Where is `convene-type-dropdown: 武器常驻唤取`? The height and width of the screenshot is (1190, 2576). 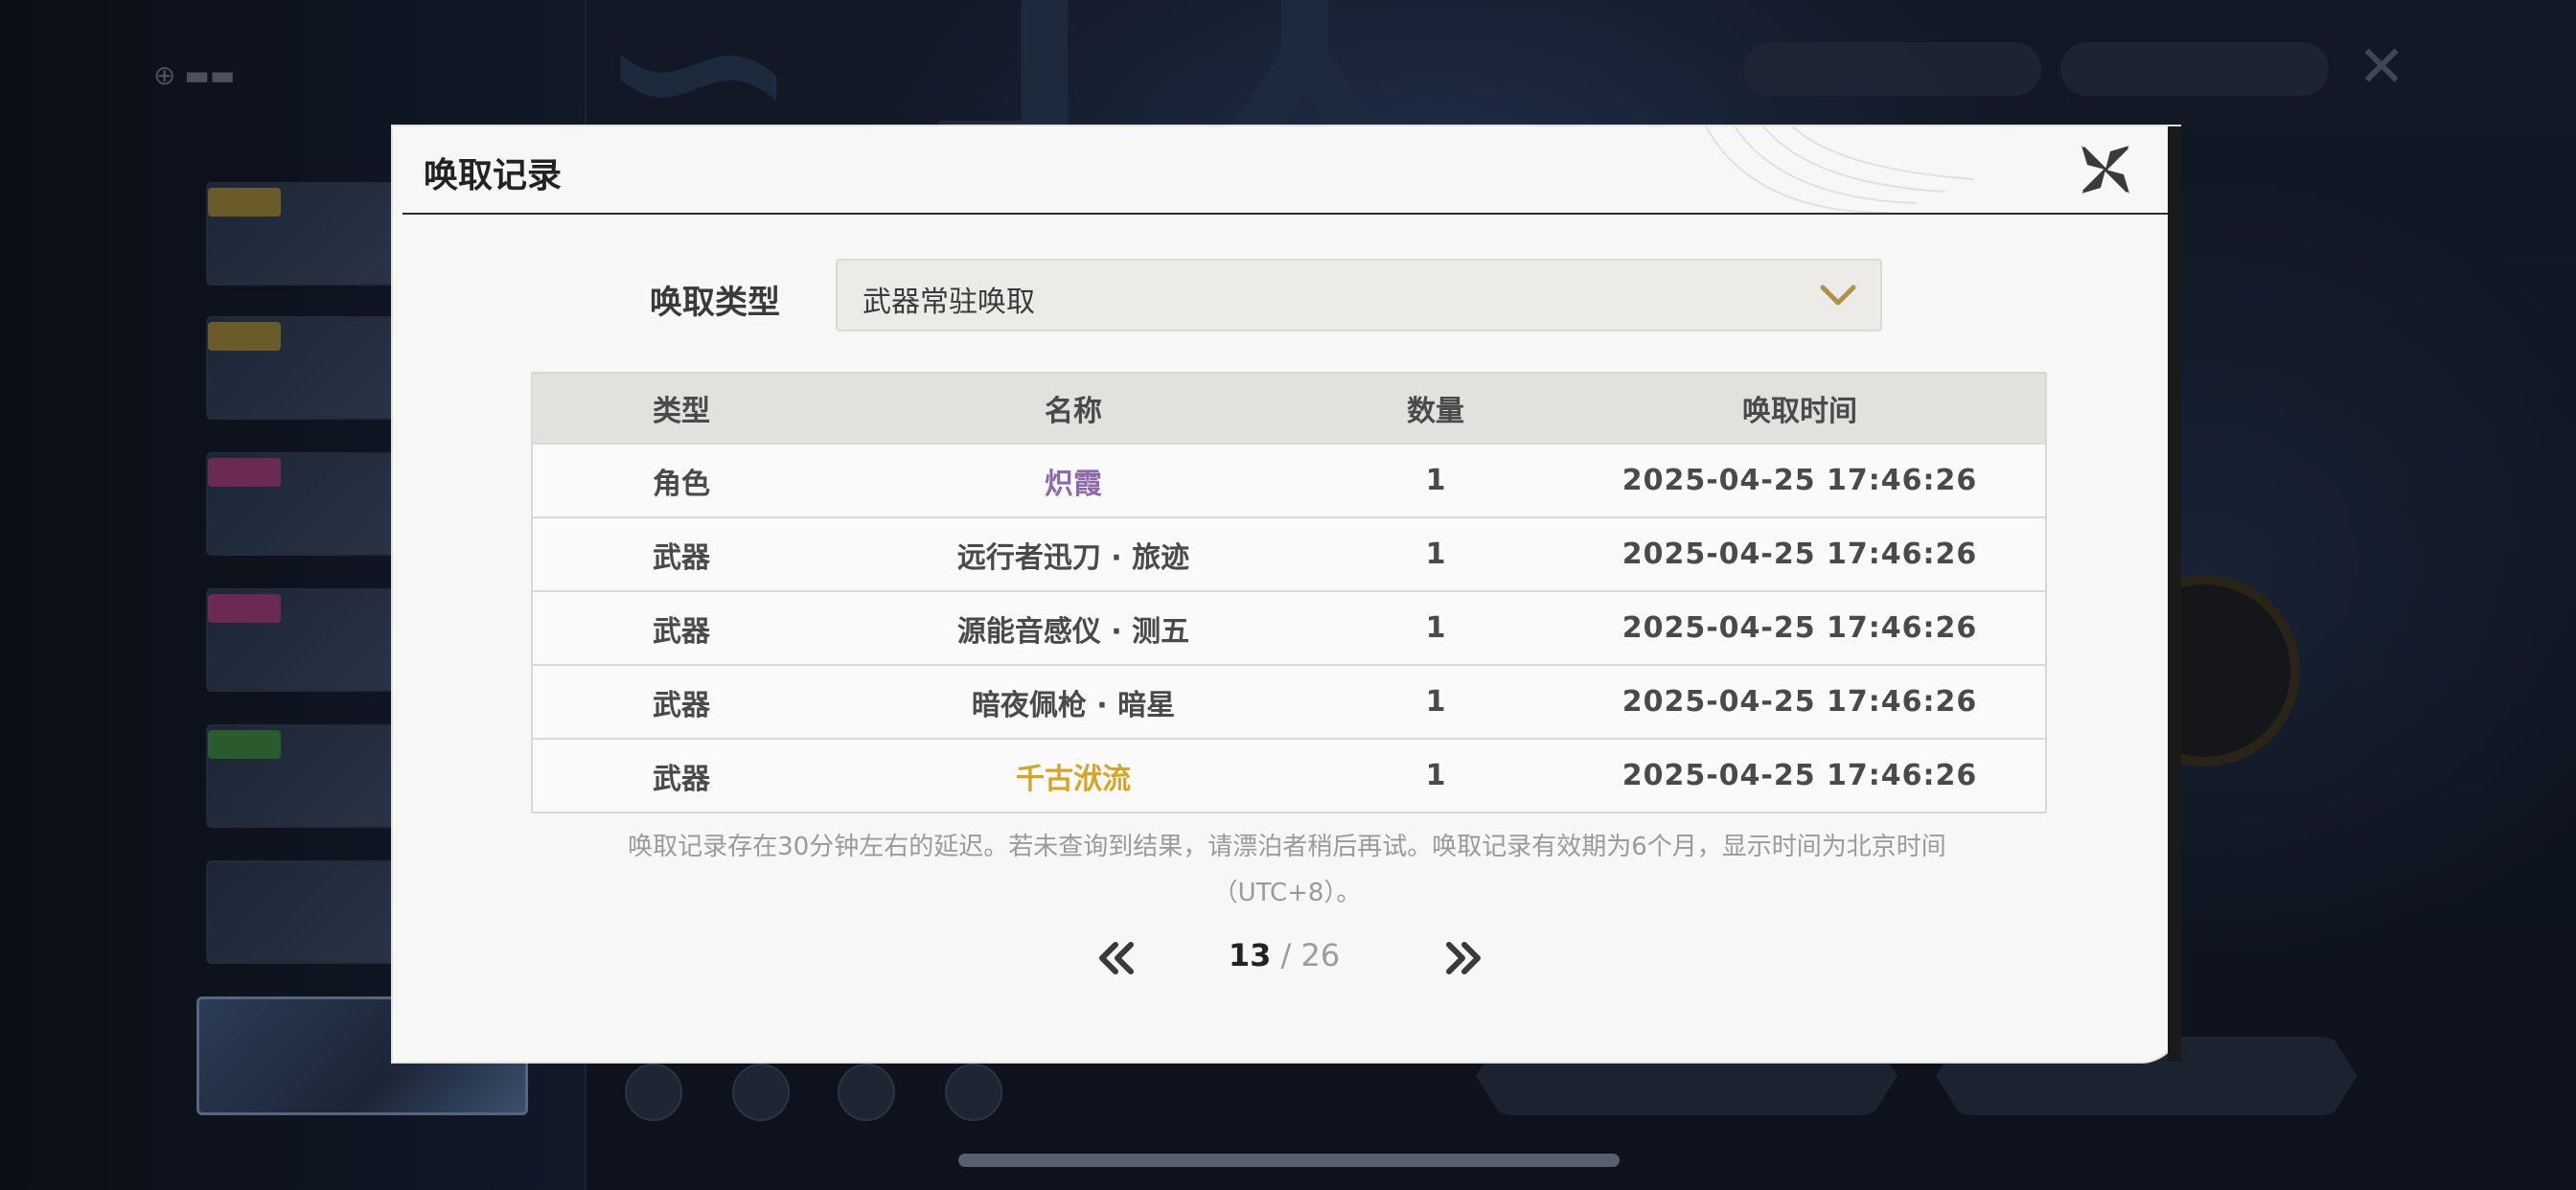
convene-type-dropdown: 武器常驻唤取 is located at coordinates (1359, 295).